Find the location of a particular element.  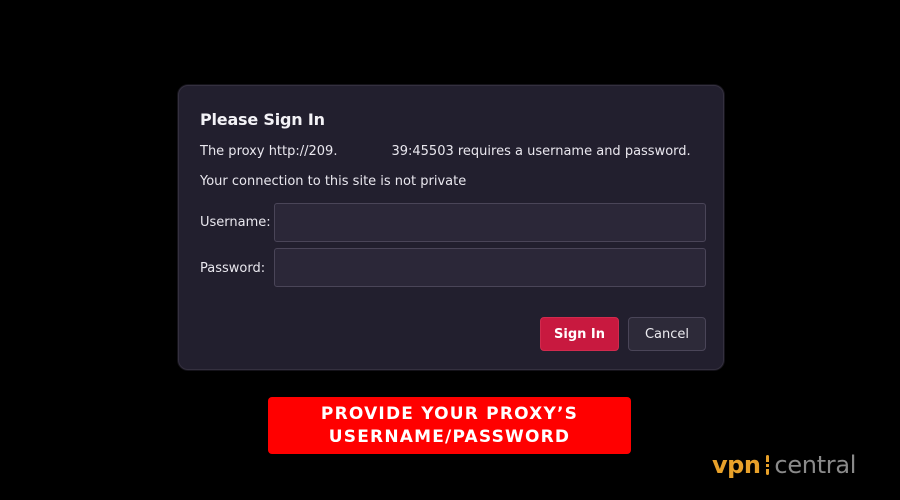

dialog-title: Please Sign In is located at coordinates (262, 119).